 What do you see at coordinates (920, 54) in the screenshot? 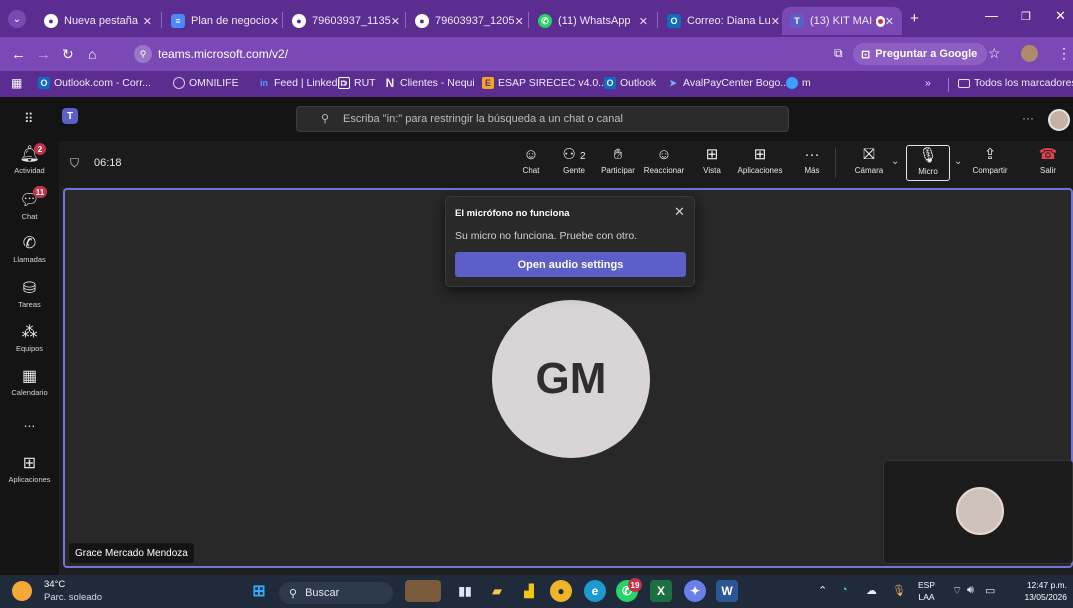
I see `ask-google-button: ⊡ Preguntar a Google` at bounding box center [920, 54].